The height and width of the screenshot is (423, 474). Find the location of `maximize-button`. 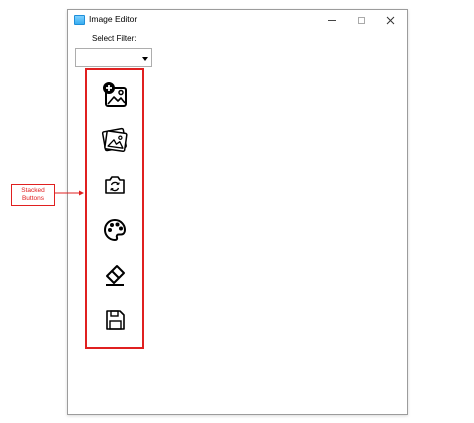

maximize-button is located at coordinates (361, 20).